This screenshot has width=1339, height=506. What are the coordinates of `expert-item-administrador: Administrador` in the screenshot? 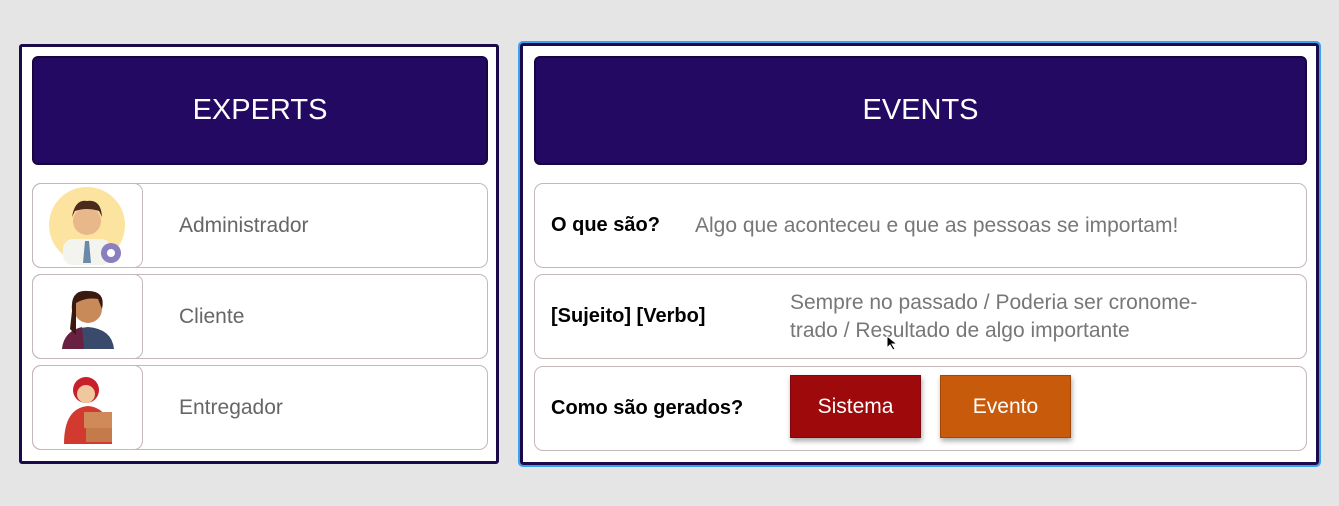 It's located at (260, 225).